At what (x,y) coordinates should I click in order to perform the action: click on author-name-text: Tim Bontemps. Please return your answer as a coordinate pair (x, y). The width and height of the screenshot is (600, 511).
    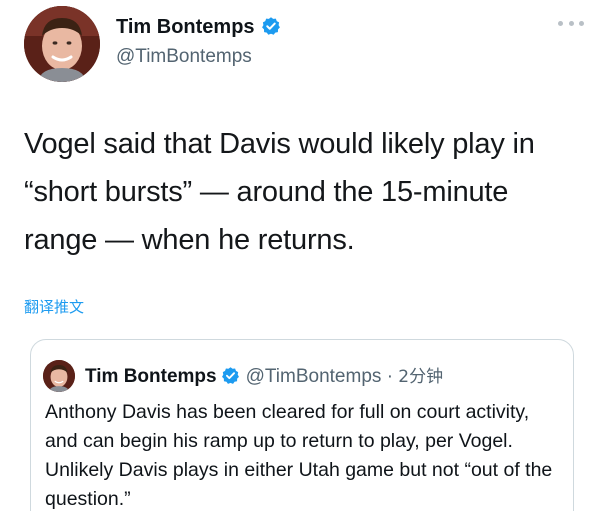
    Looking at the image, I should click on (185, 27).